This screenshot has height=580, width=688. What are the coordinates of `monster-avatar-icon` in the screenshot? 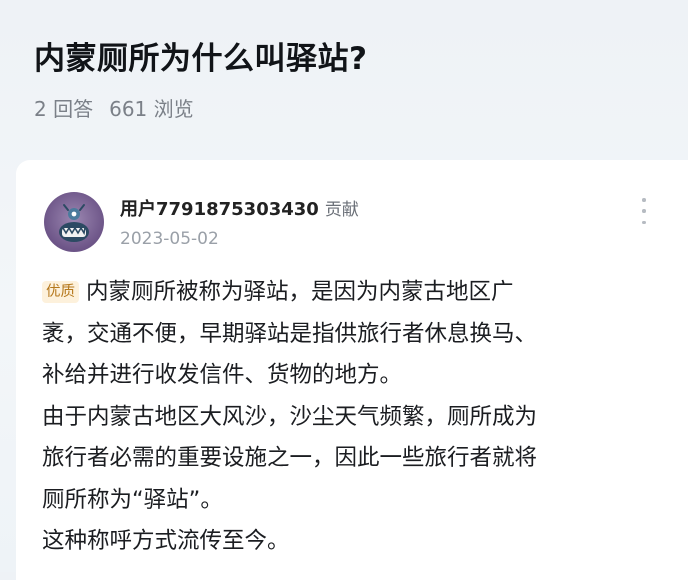 It's located at (74, 223).